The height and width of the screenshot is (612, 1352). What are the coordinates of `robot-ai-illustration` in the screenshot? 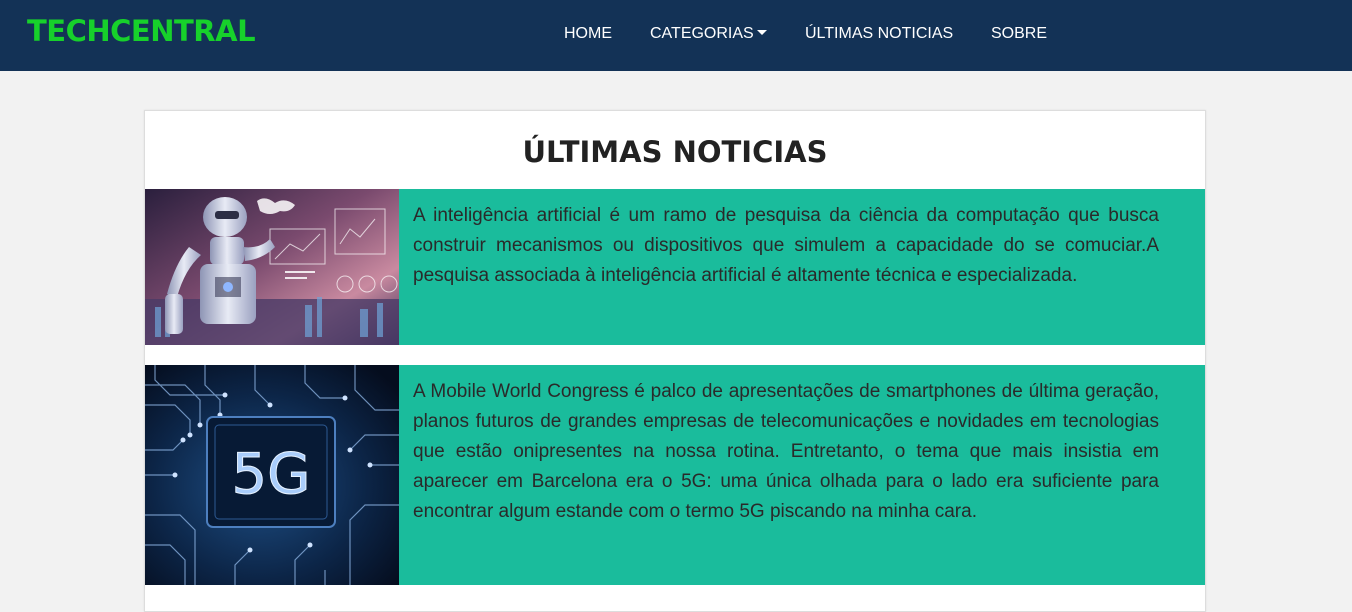 It's located at (272, 267).